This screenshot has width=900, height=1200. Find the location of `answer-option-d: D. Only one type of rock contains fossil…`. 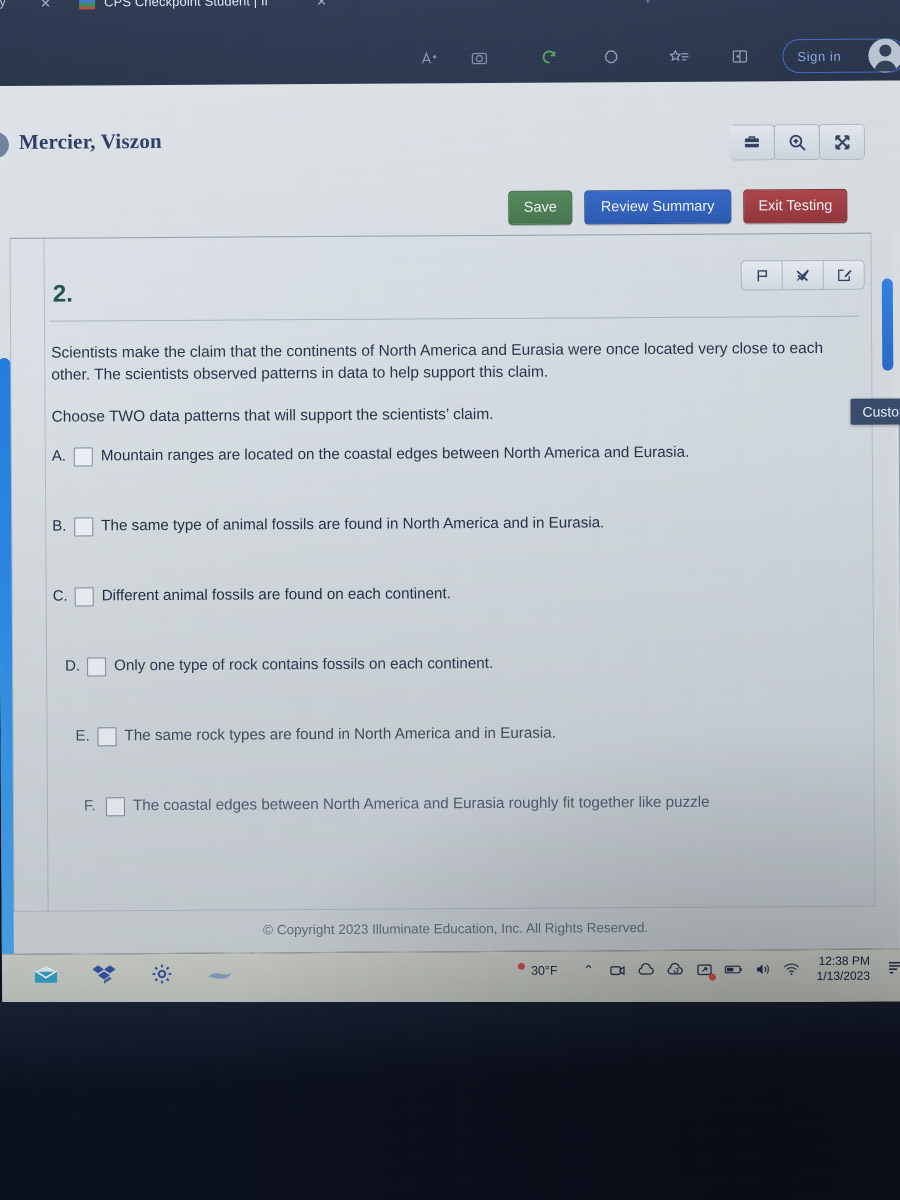

answer-option-d: D. Only one type of rock contains fossil… is located at coordinates (453, 689).